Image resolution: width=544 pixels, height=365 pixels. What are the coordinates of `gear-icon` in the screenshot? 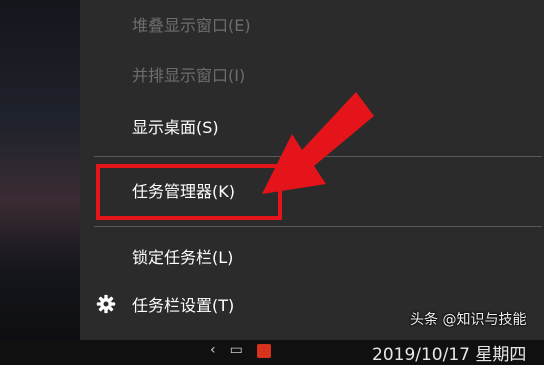 It's located at (106, 304).